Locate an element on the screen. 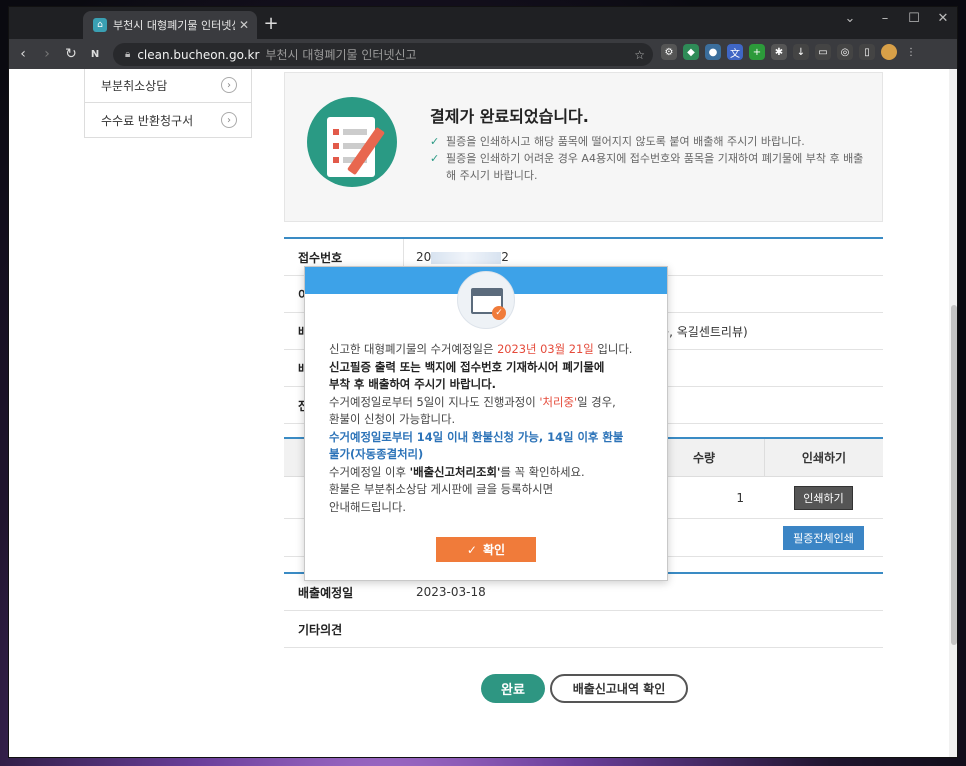 This screenshot has width=966, height=766. blurred-receipt-number is located at coordinates (466, 257).